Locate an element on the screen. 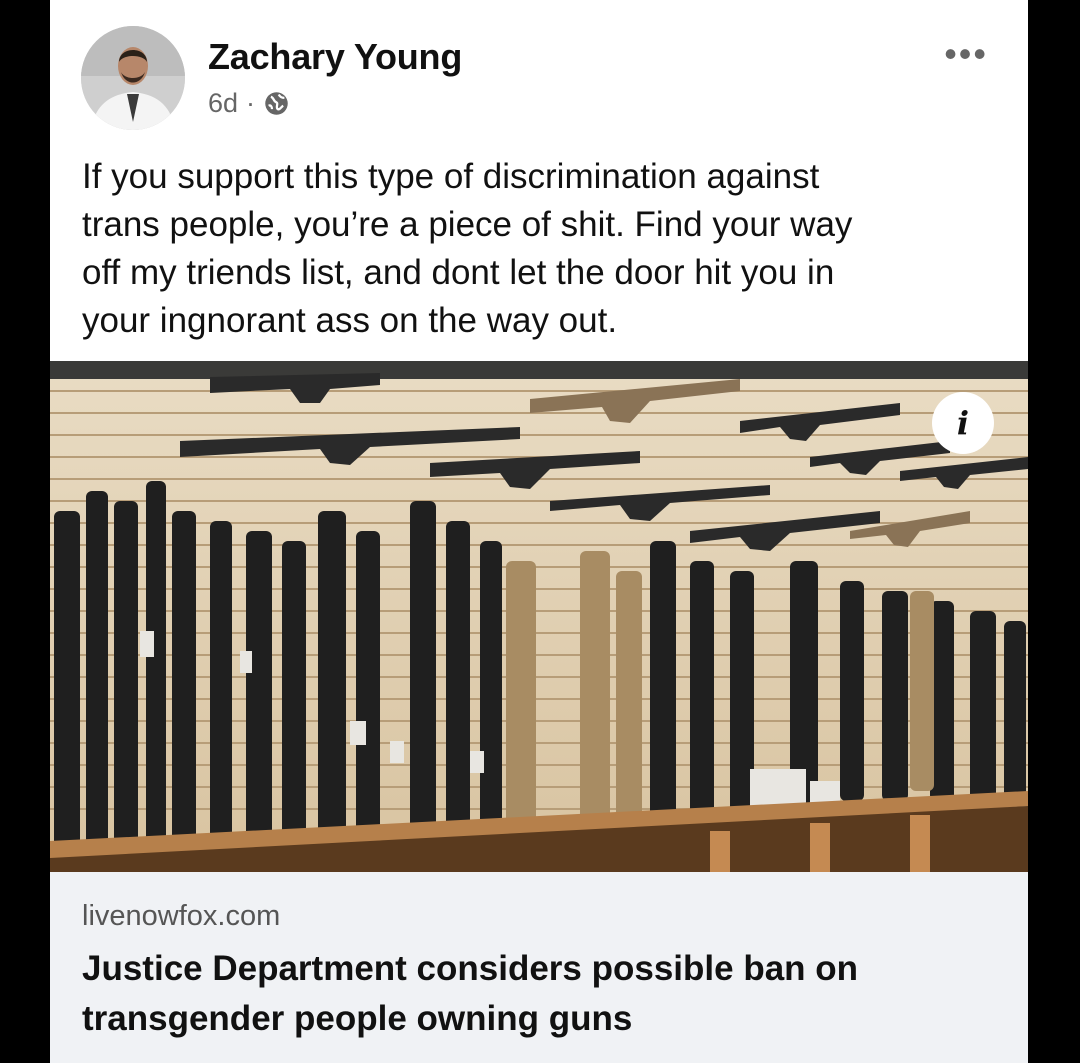 Image resolution: width=1080 pixels, height=1063 pixels. info-icon: i is located at coordinates (963, 423).